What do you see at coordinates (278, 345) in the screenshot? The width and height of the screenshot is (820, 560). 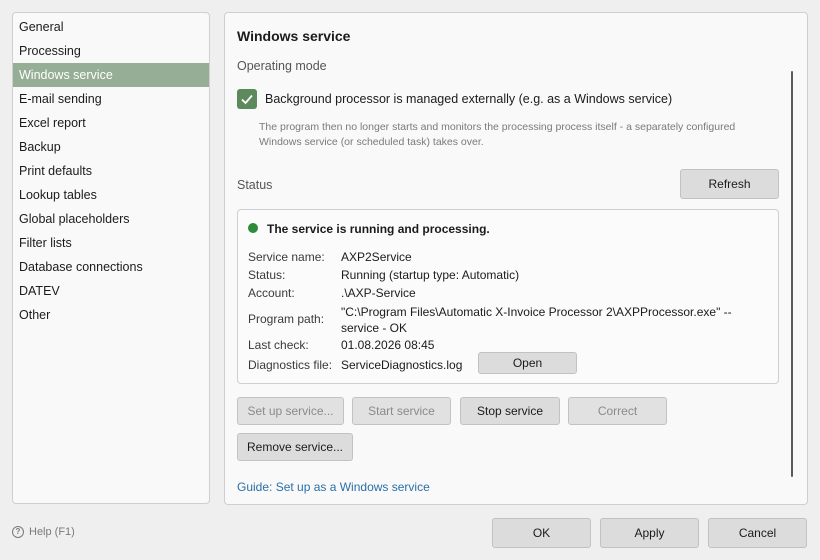 I see `last-check-key: Last check:` at bounding box center [278, 345].